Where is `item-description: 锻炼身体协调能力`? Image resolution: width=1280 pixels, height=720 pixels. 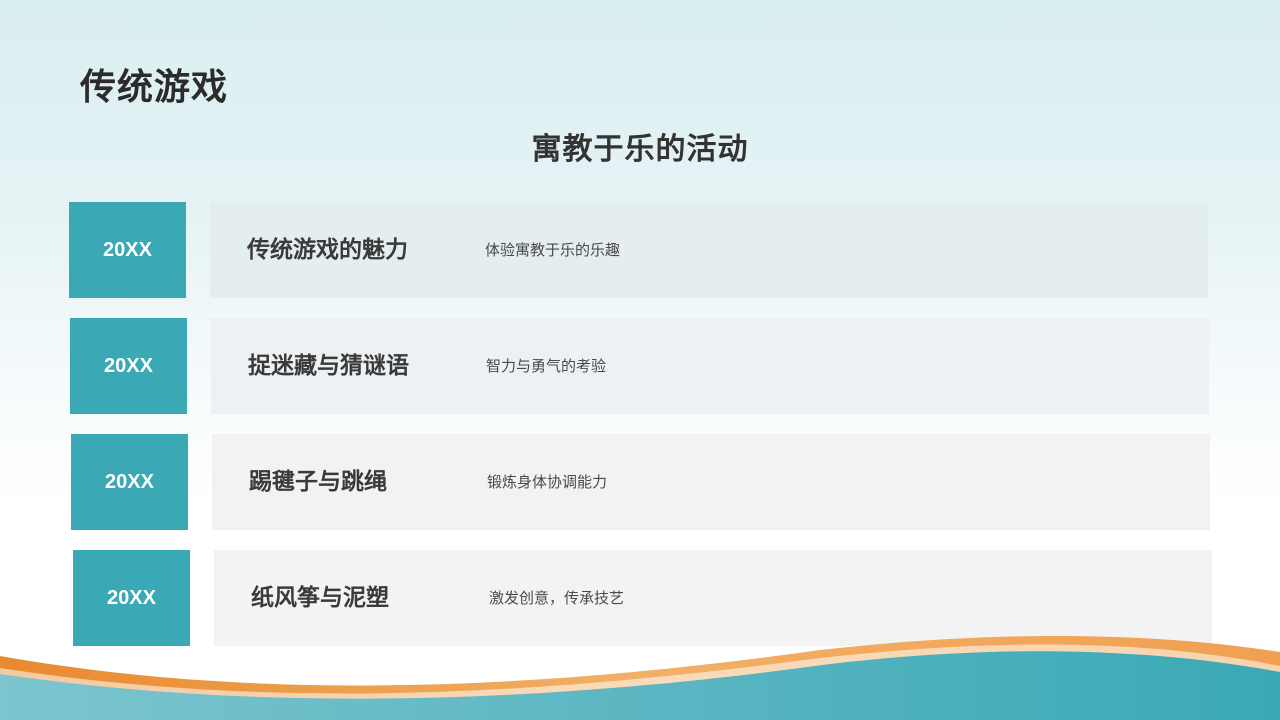 item-description: 锻炼身体协调能力 is located at coordinates (547, 482).